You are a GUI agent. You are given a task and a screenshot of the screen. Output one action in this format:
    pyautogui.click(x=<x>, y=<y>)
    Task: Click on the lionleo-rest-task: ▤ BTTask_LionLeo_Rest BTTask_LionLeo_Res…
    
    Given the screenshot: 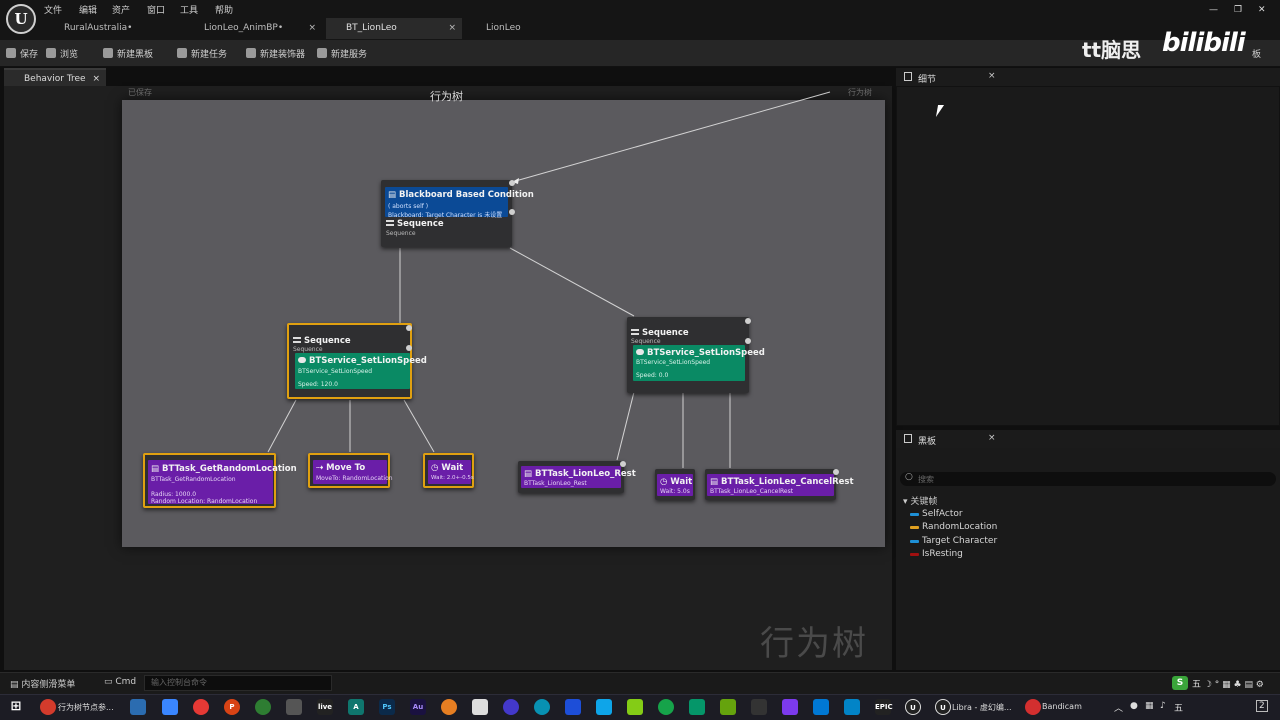 What is the action you would take?
    pyautogui.click(x=577, y=477)
    